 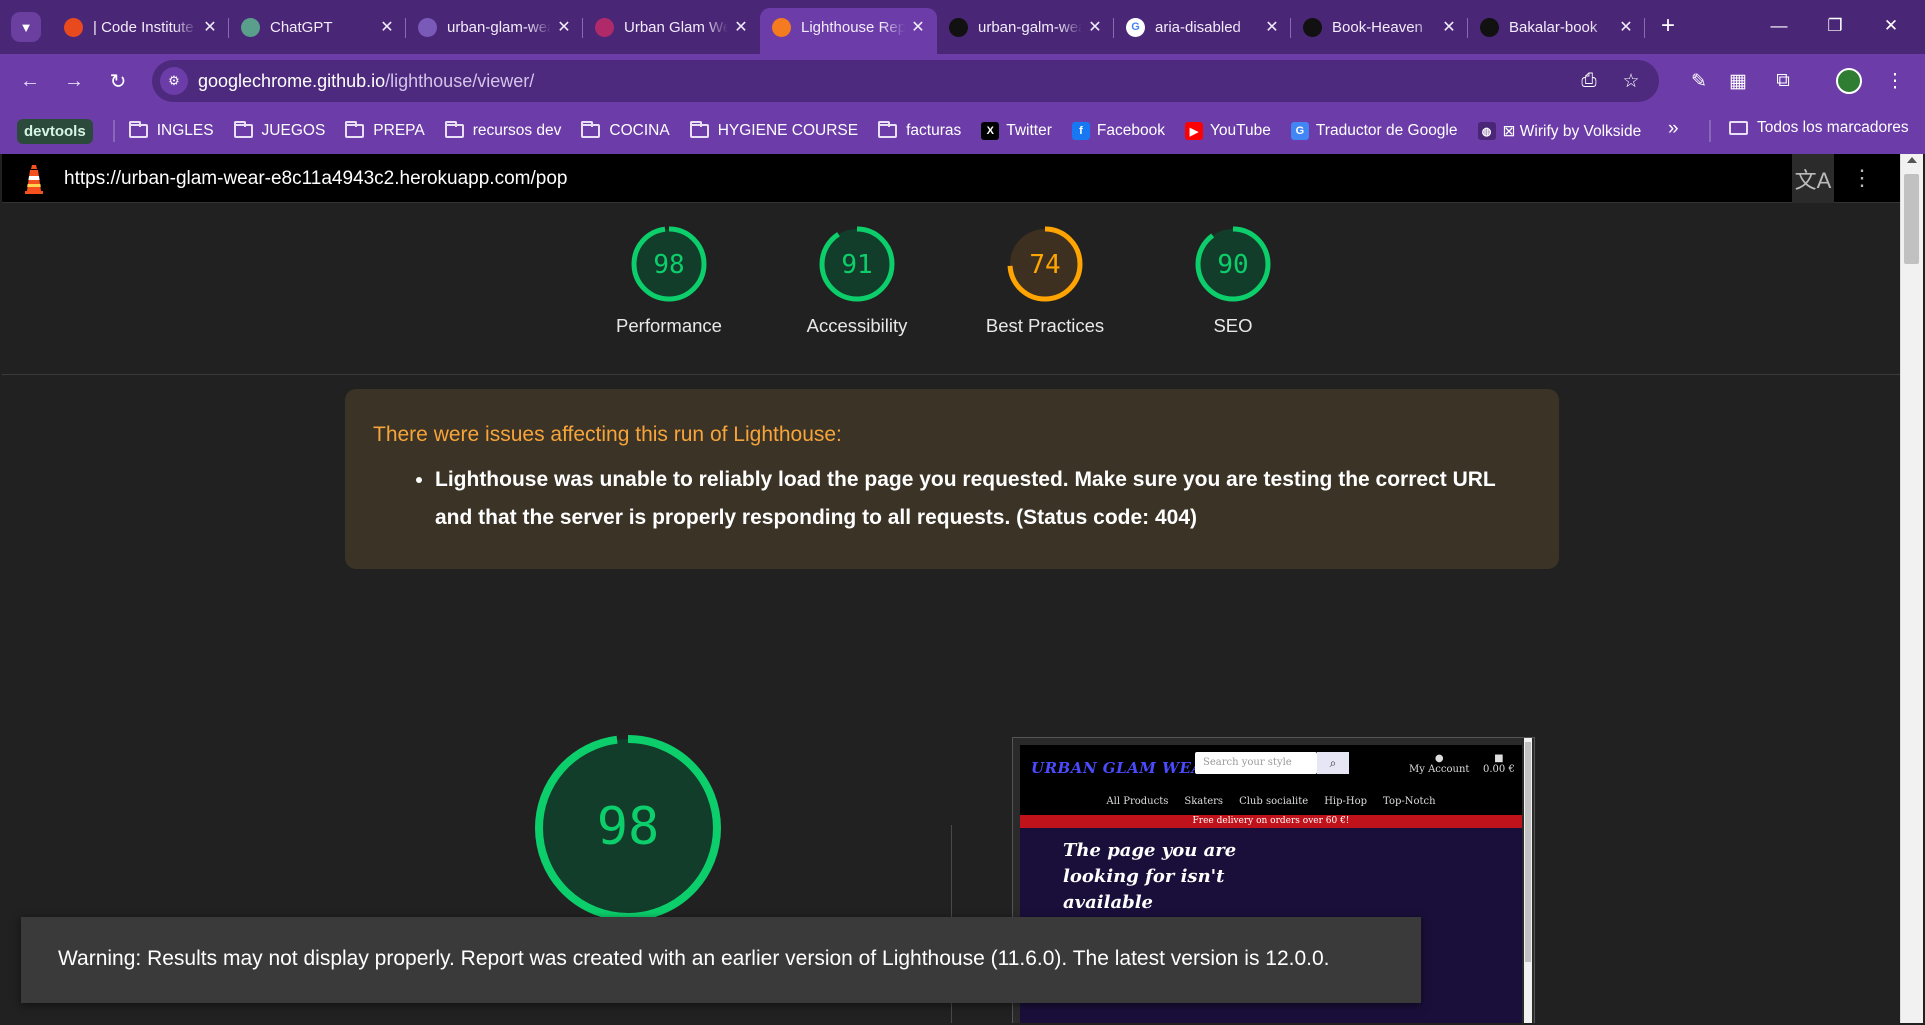 What do you see at coordinates (1673, 129) in the screenshot?
I see `more-bookmarks-icon: »` at bounding box center [1673, 129].